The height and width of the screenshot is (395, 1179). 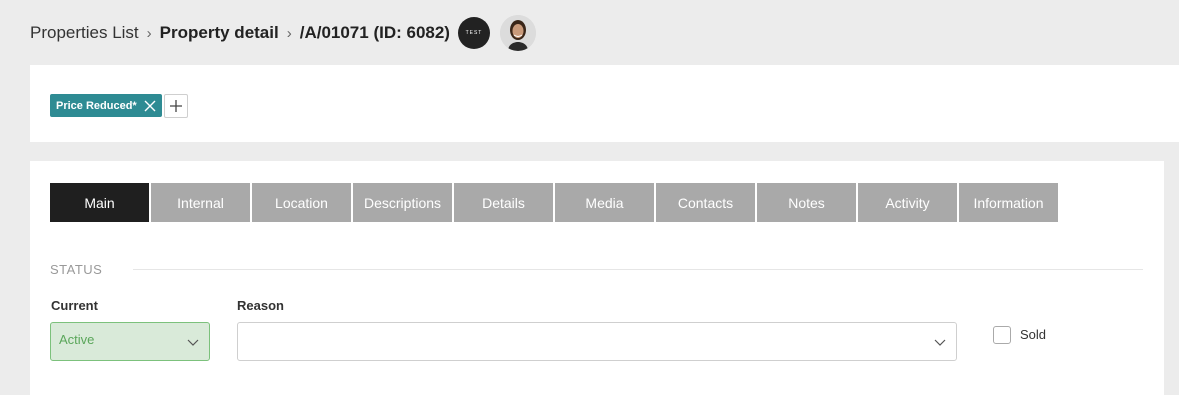 What do you see at coordinates (96, 105) in the screenshot?
I see `tag-label: Price Reduced*` at bounding box center [96, 105].